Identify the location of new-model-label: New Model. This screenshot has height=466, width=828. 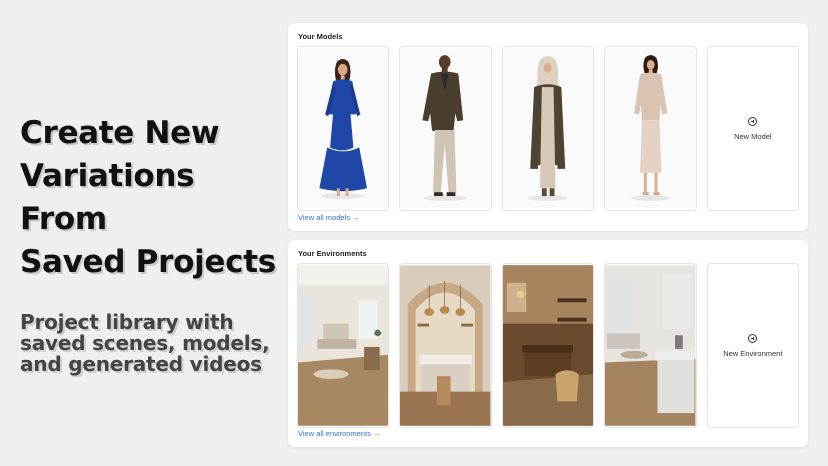
(753, 136).